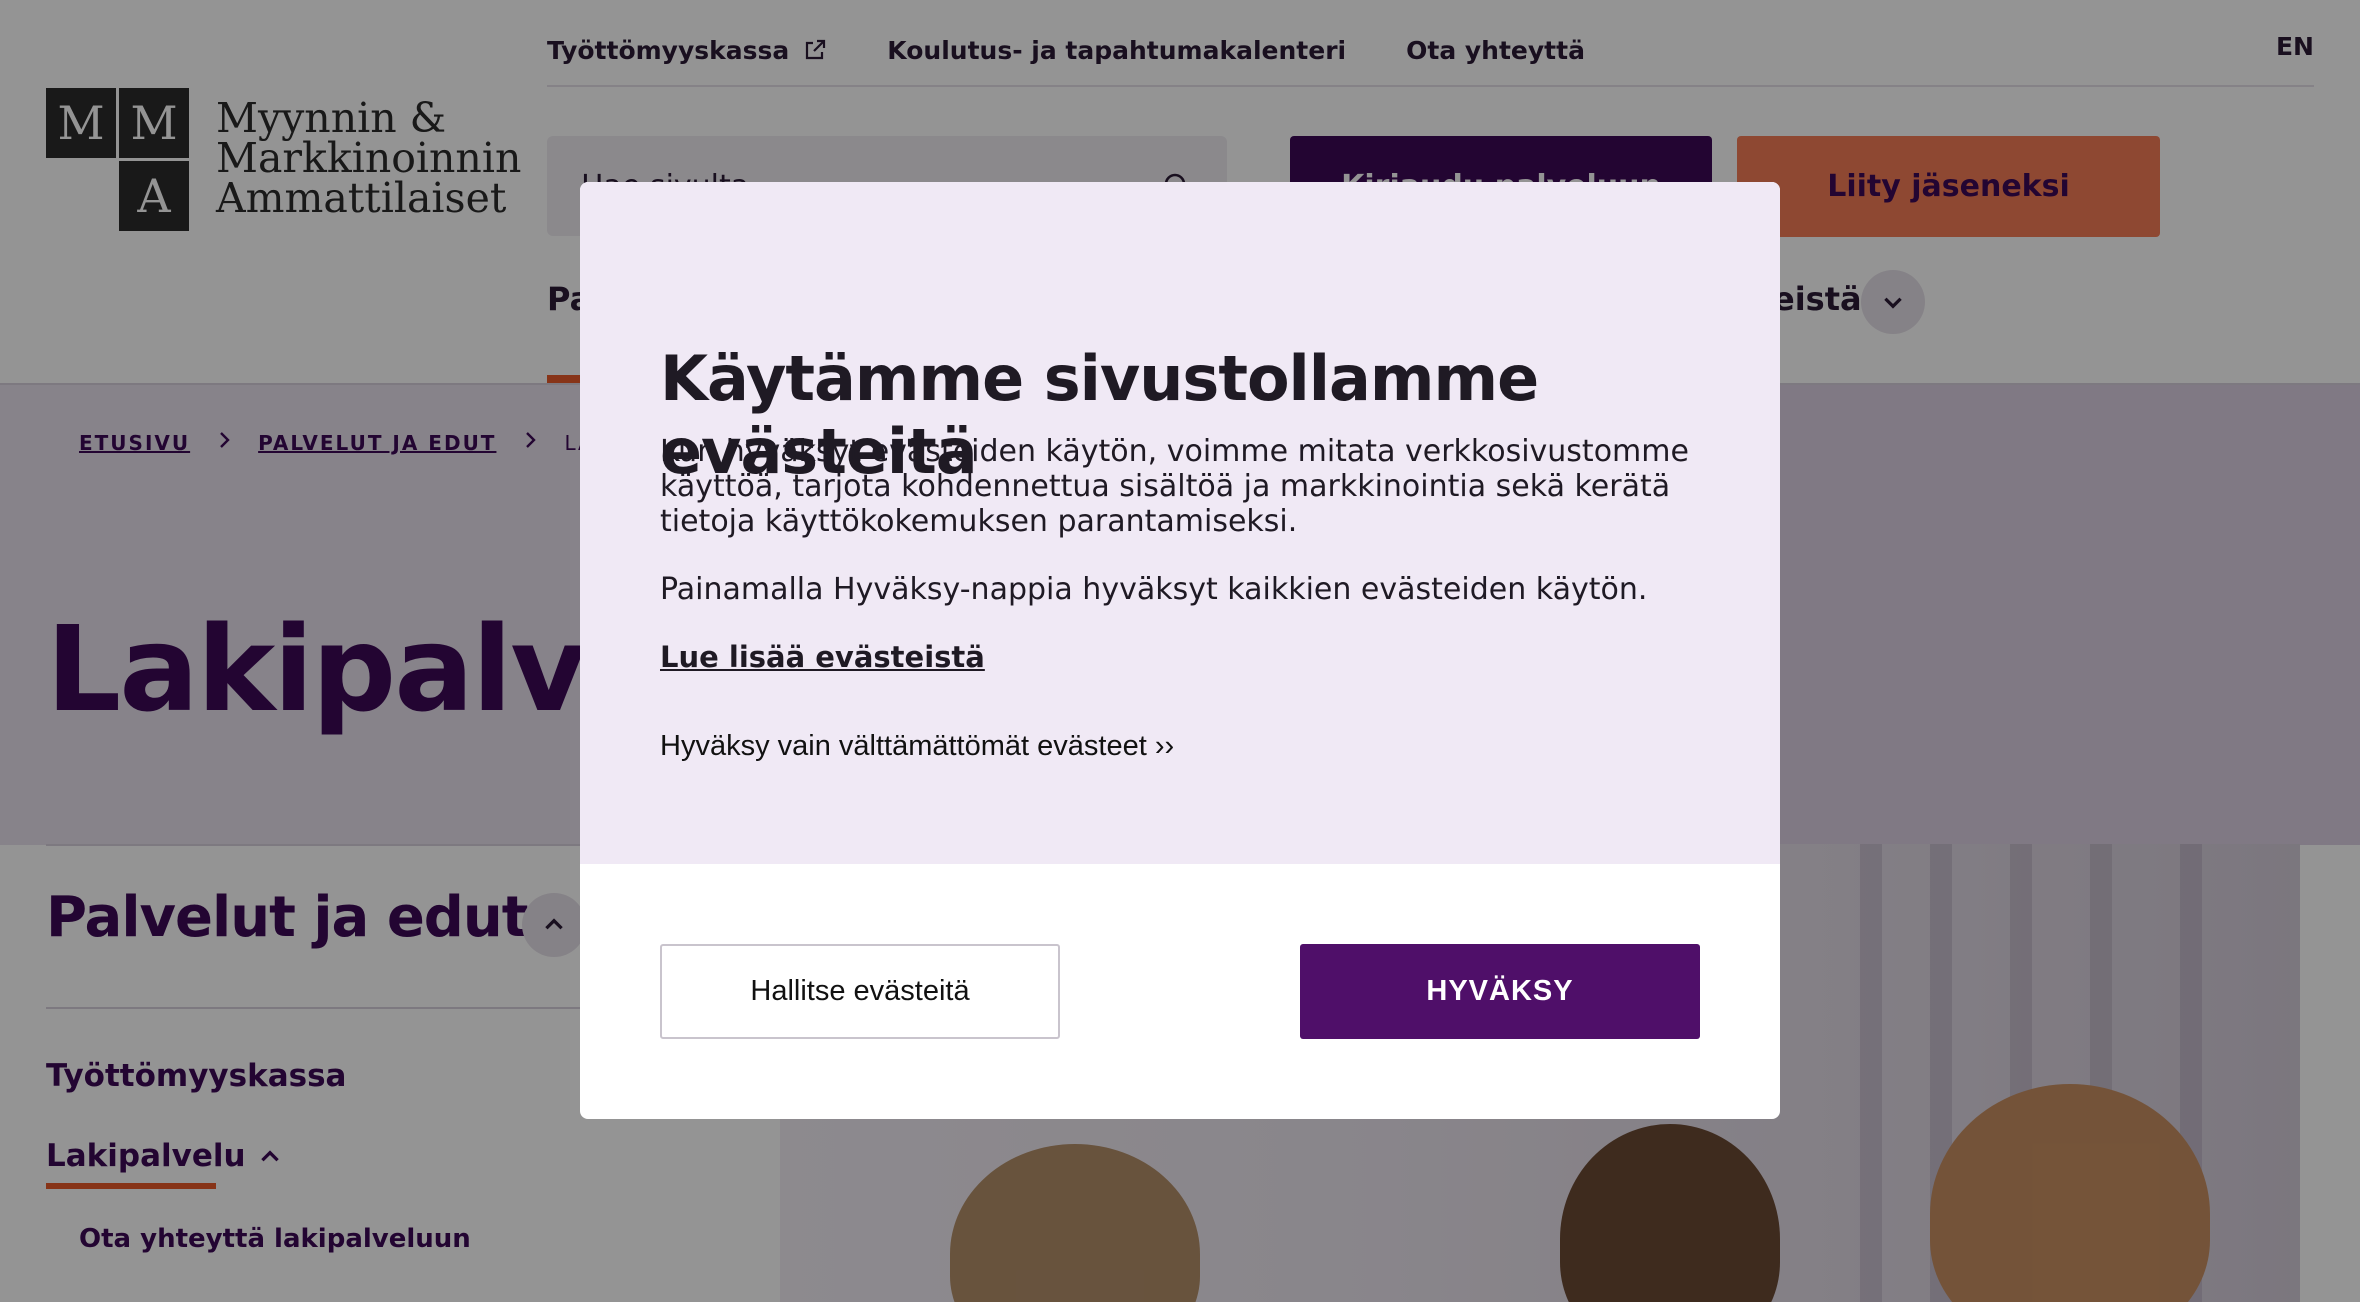 Image resolution: width=2360 pixels, height=1302 pixels. I want to click on accept-necessary-only-link: Hyväksy vain välttämättömät evästeet ››, so click(917, 746).